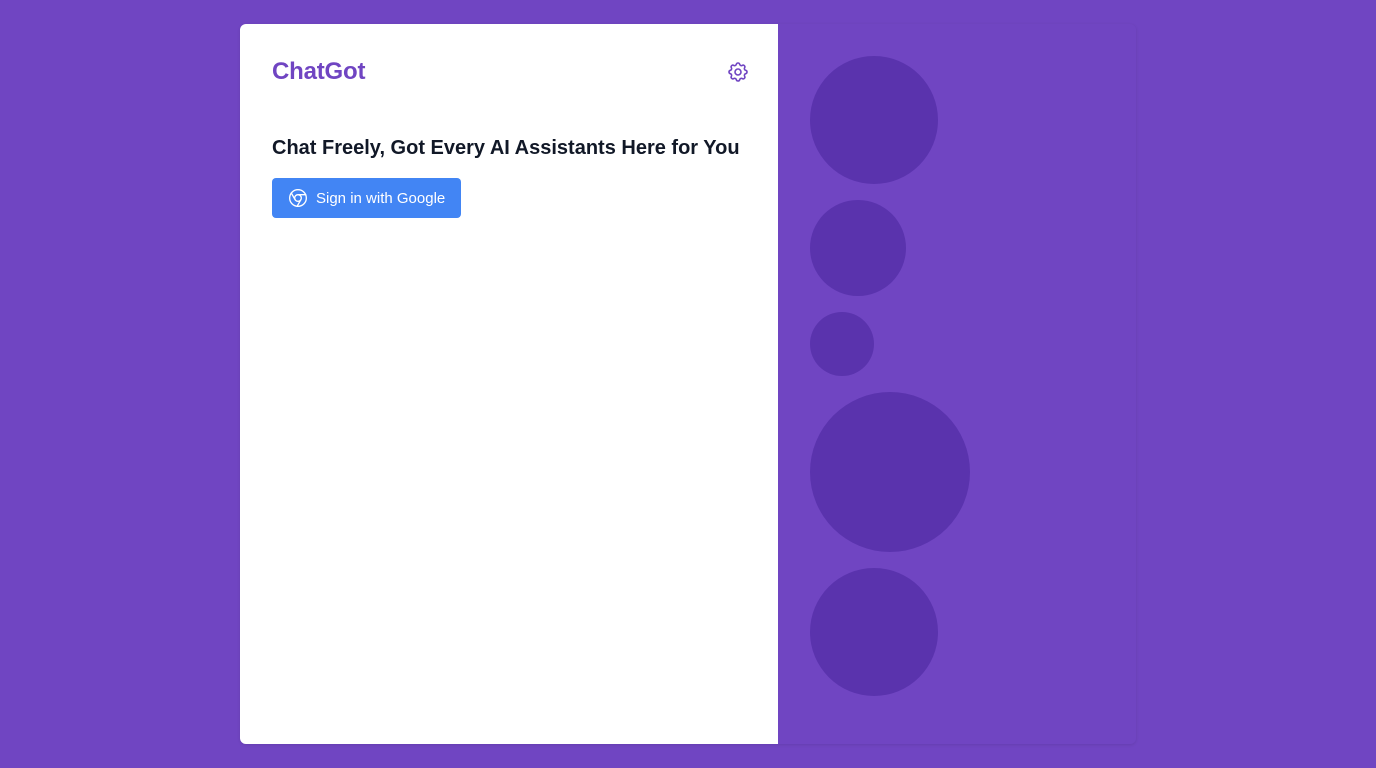  What do you see at coordinates (381, 198) in the screenshot?
I see `google-signin-label: Sign in with Google` at bounding box center [381, 198].